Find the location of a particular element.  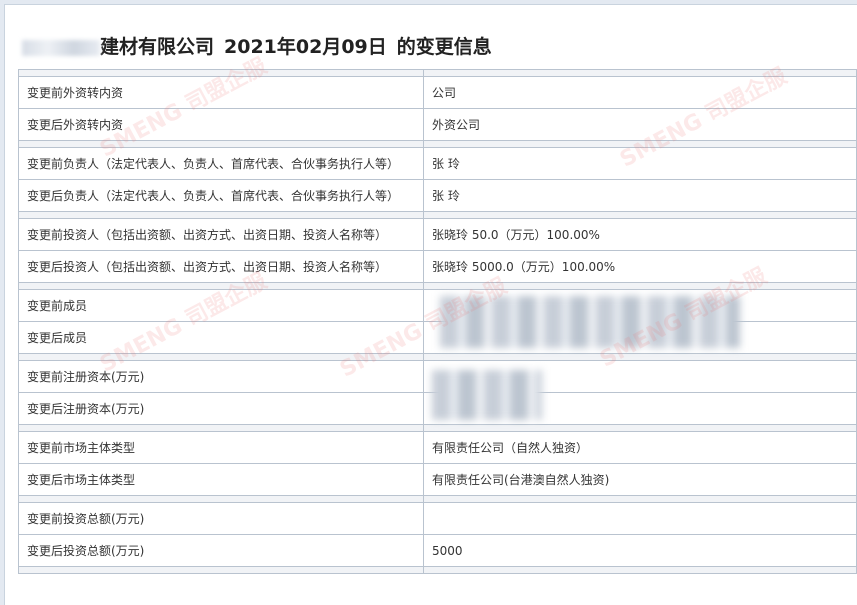

title-suffix: 的变更信息 is located at coordinates (444, 47).